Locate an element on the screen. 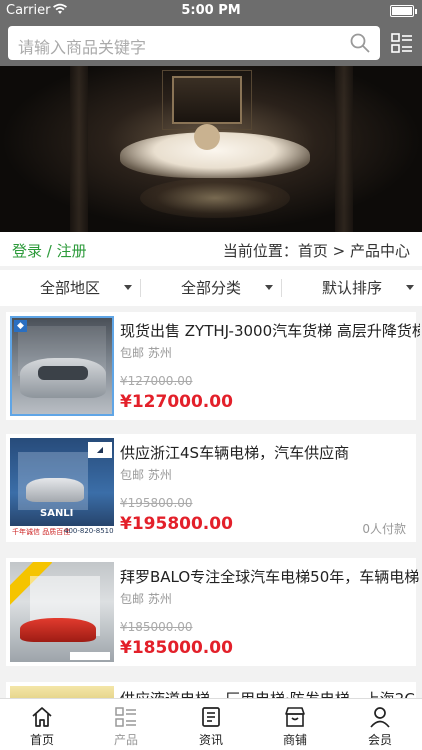 Image resolution: width=422 pixels, height=750 pixels. clock: 5:00 PM is located at coordinates (211, 10).